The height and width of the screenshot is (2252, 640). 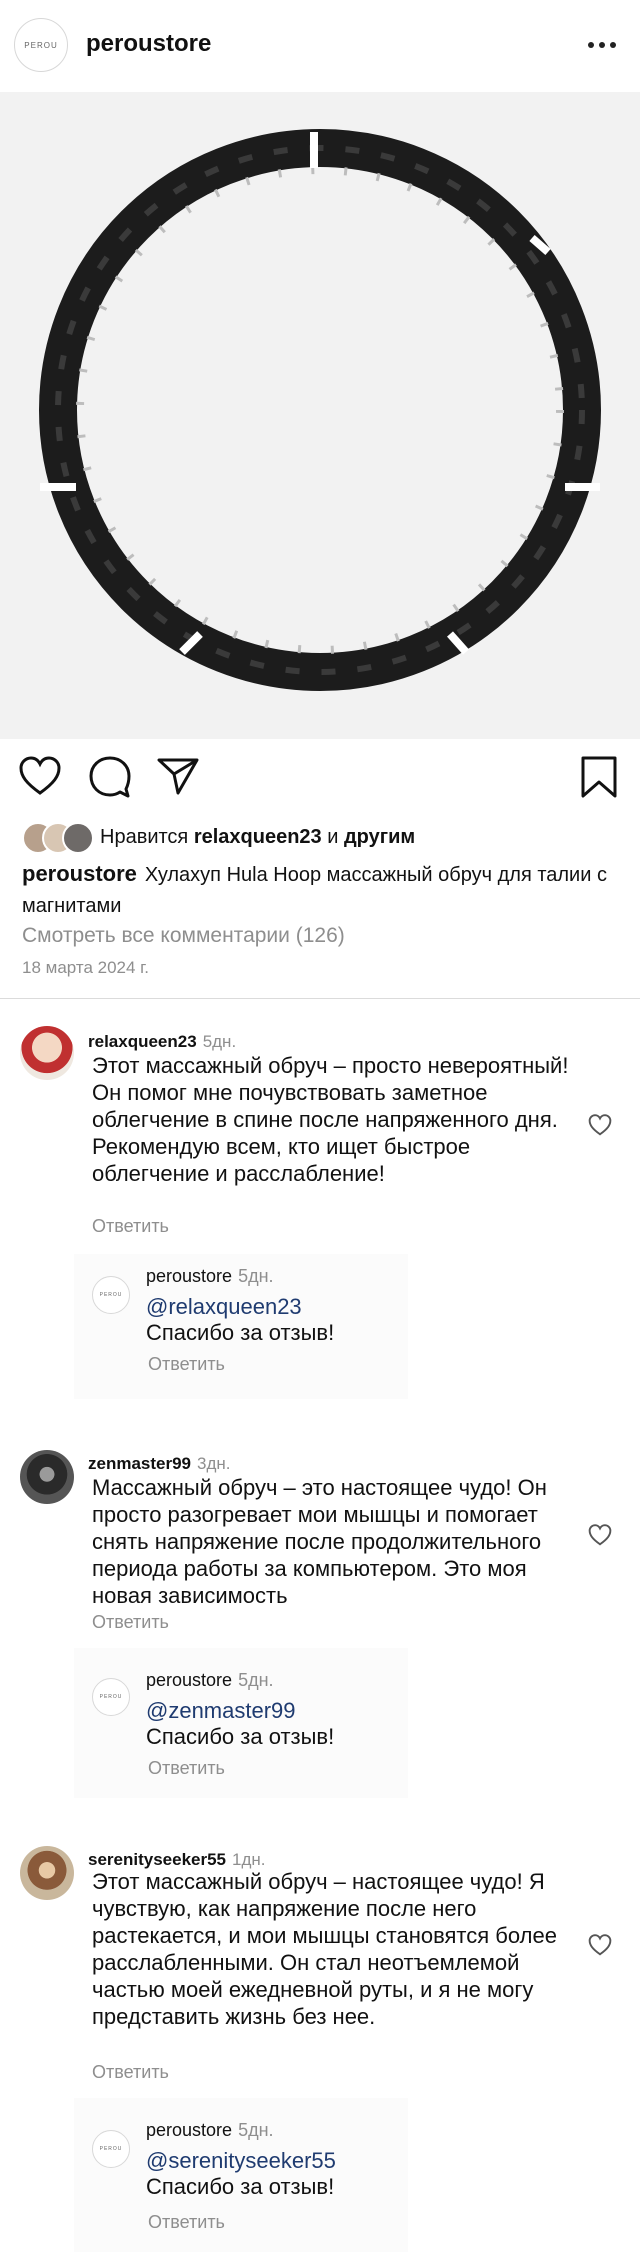 What do you see at coordinates (58, 838) in the screenshot?
I see `liker-avatars` at bounding box center [58, 838].